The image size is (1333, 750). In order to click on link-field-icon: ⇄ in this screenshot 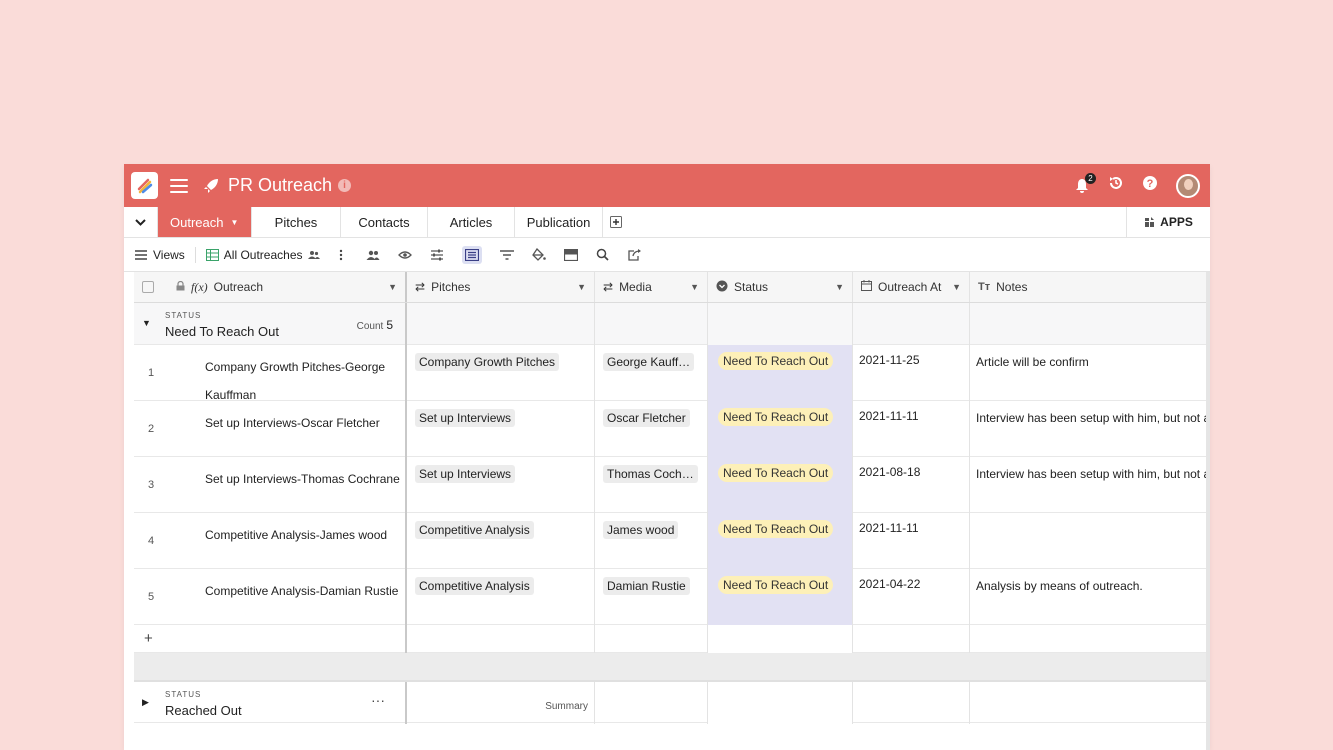, I will do `click(420, 287)`.